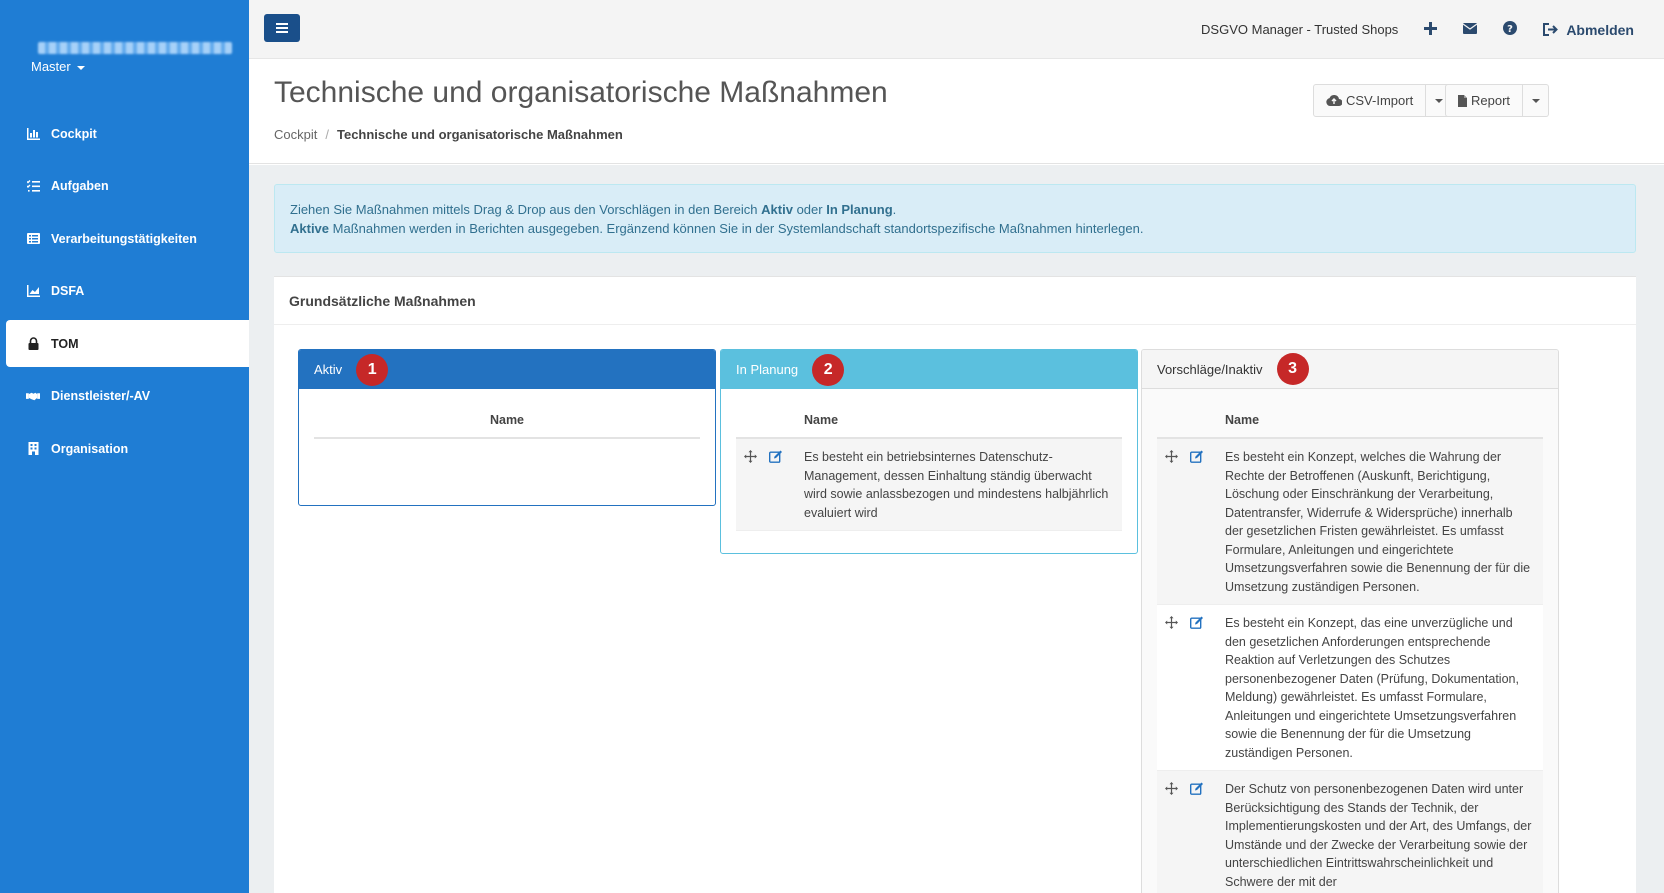  I want to click on cloud-upload-icon, so click(1334, 100).